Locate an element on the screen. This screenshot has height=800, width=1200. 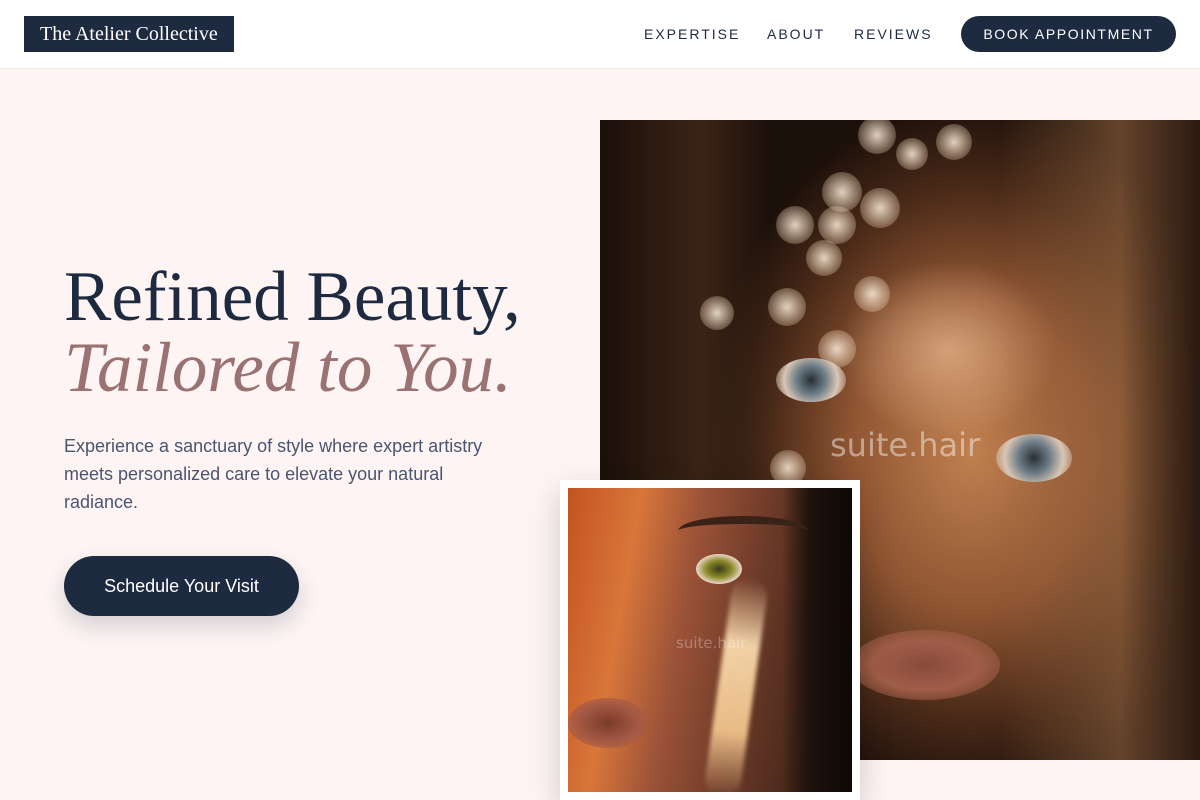
nav-link-expertise: EXPERTISE is located at coordinates (692, 34).